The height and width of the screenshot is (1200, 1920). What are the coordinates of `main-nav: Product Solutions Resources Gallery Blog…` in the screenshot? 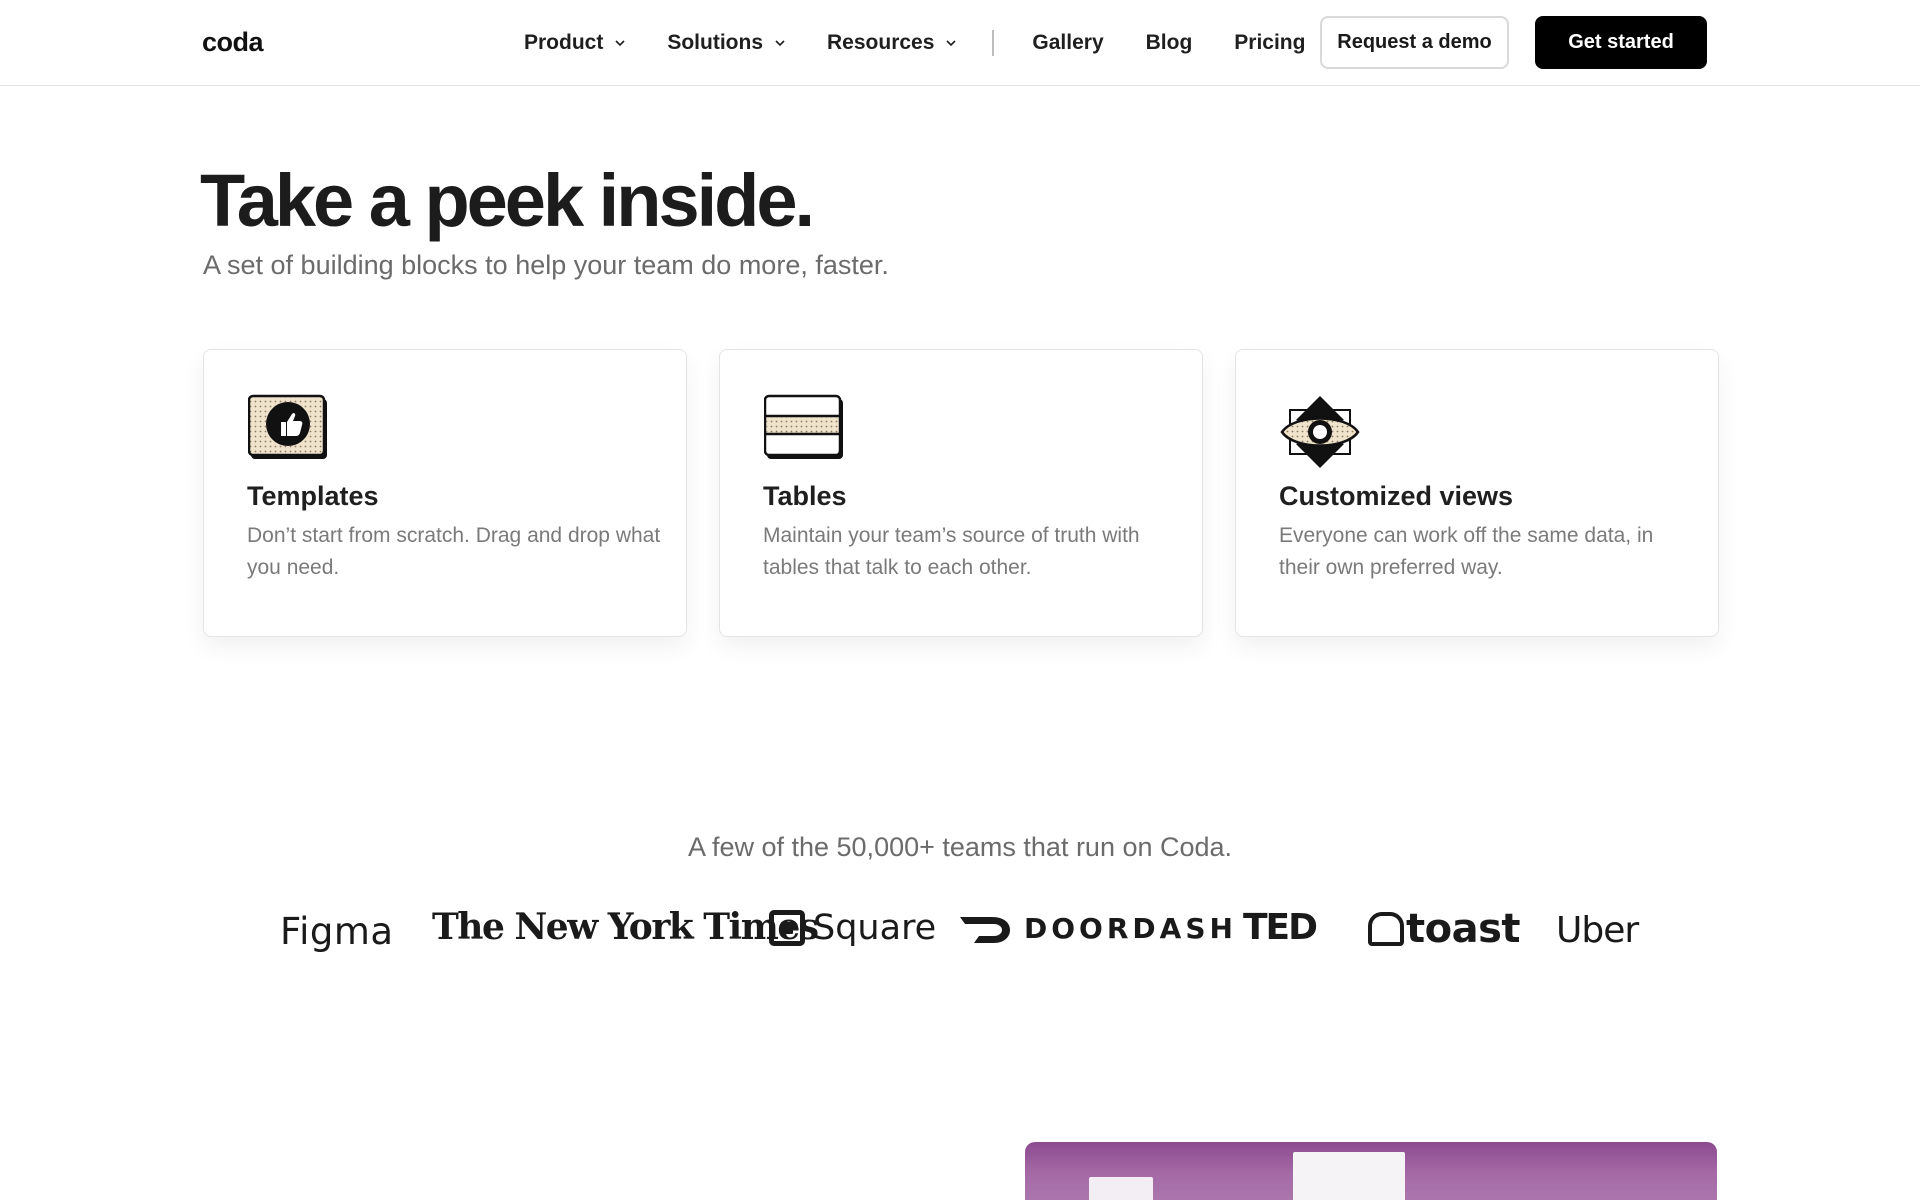 It's located at (935, 43).